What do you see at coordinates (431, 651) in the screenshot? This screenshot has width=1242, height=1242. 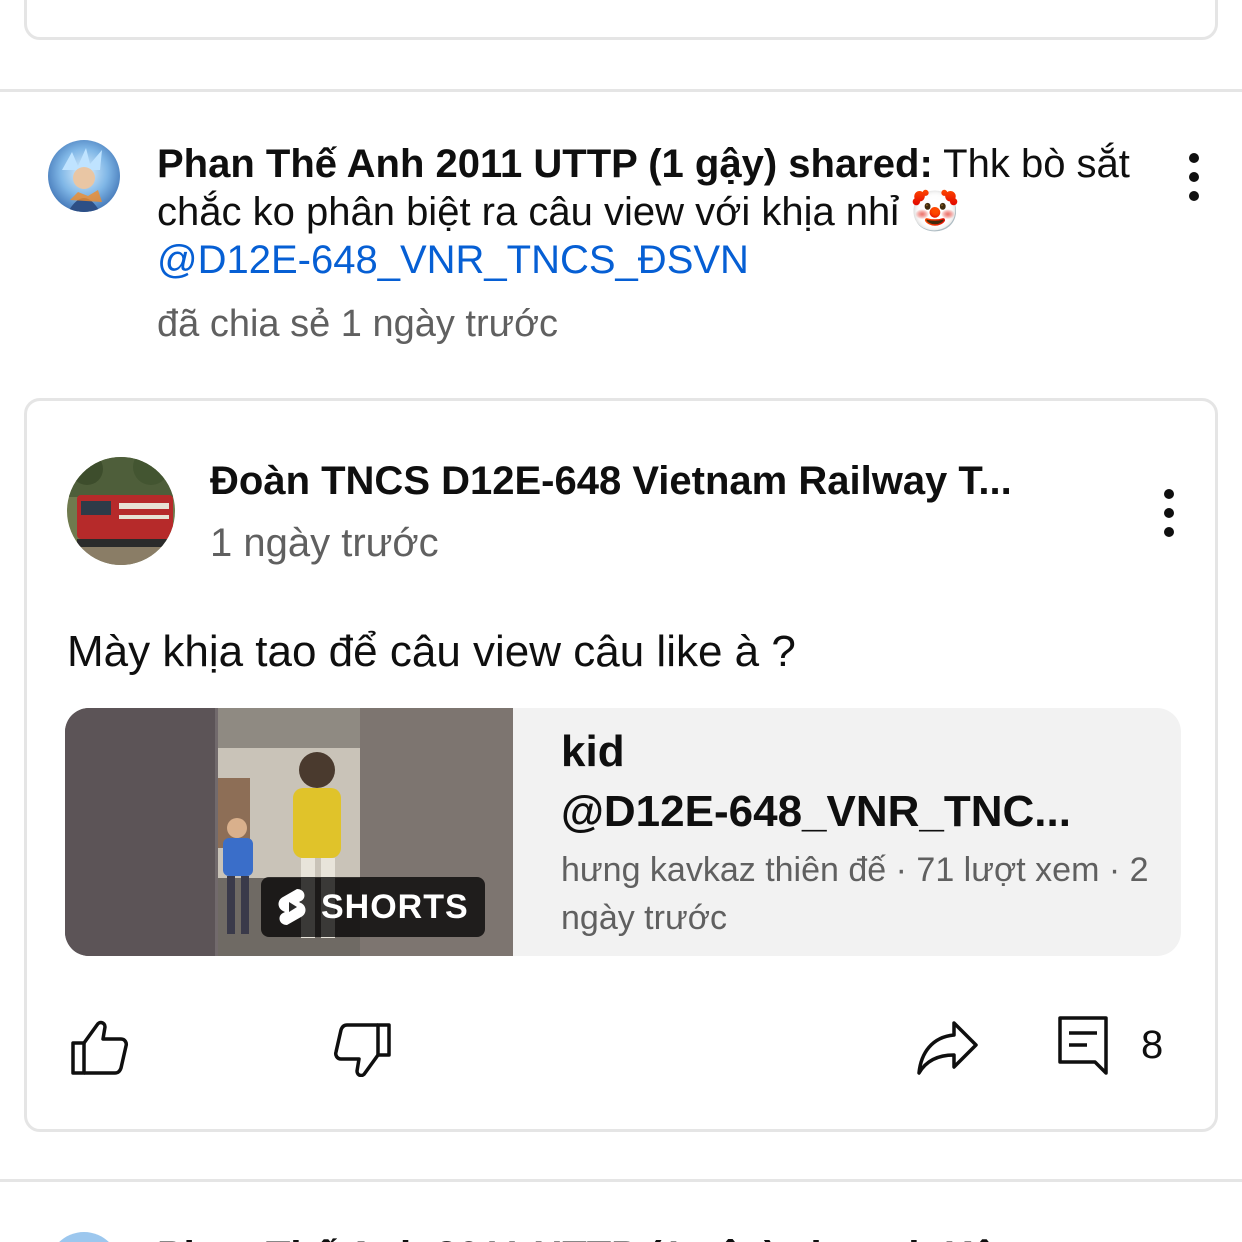 I see `post-body-text: Mày khịa tao để câu view câu like à ?` at bounding box center [431, 651].